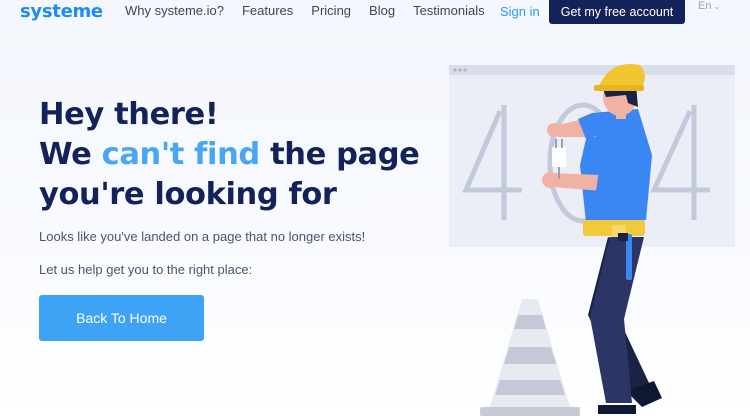 This screenshot has width=750, height=420. I want to click on title-accent: can't find, so click(181, 154).